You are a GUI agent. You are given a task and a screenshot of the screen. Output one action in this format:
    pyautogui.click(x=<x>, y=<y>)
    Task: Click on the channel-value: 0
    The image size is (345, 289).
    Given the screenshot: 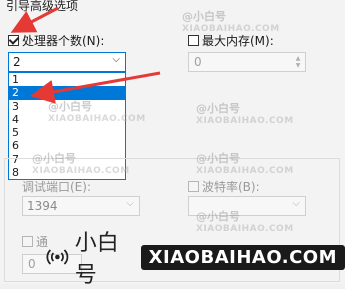 What is the action you would take?
    pyautogui.click(x=32, y=264)
    